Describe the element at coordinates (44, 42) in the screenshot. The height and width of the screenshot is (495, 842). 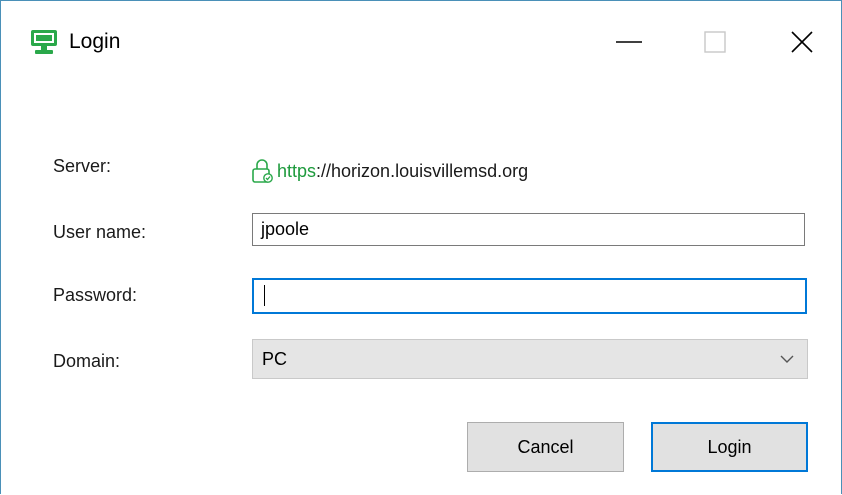
I see `horizon-app-icon` at that location.